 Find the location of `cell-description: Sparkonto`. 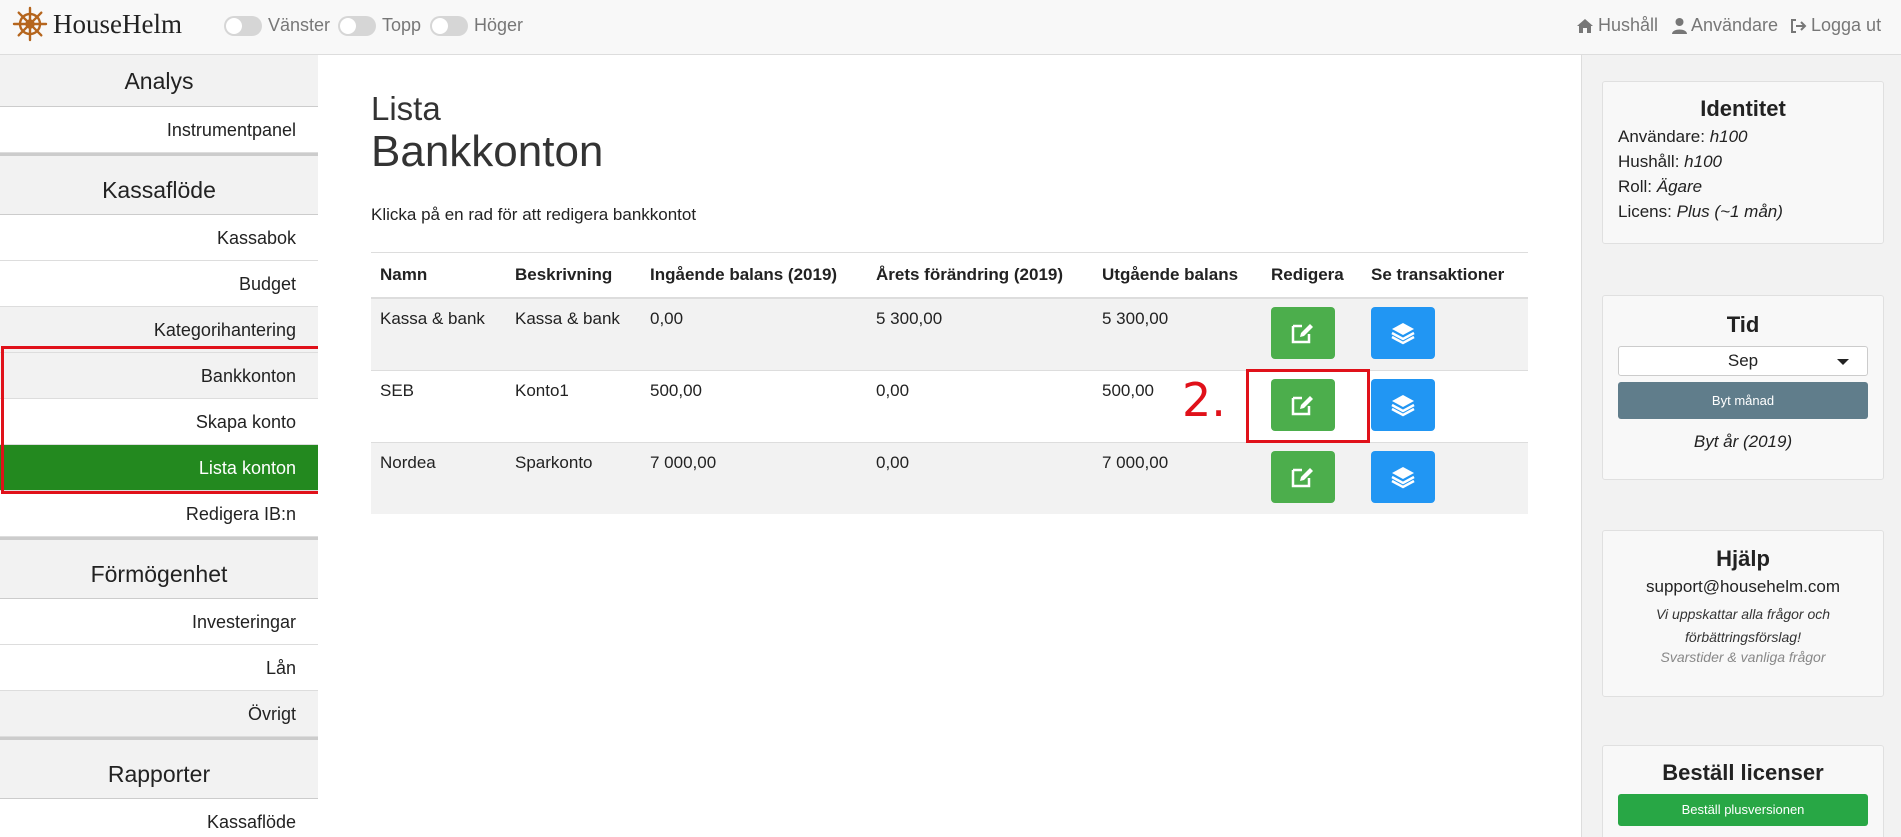

cell-description: Sparkonto is located at coordinates (573, 477).